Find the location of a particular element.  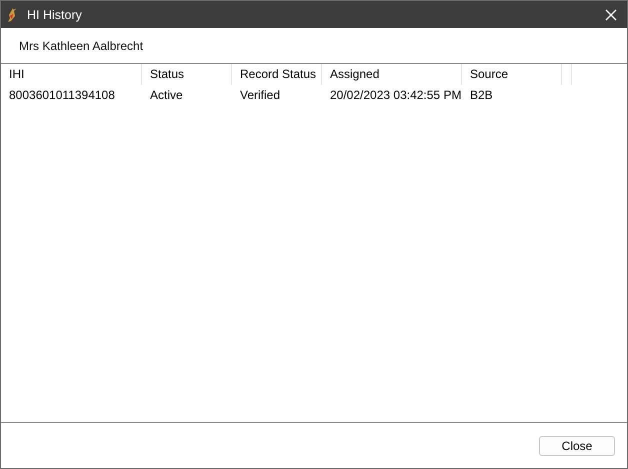

table-cell-text: 20/02/2023 03:42:55 PM is located at coordinates (395, 95).